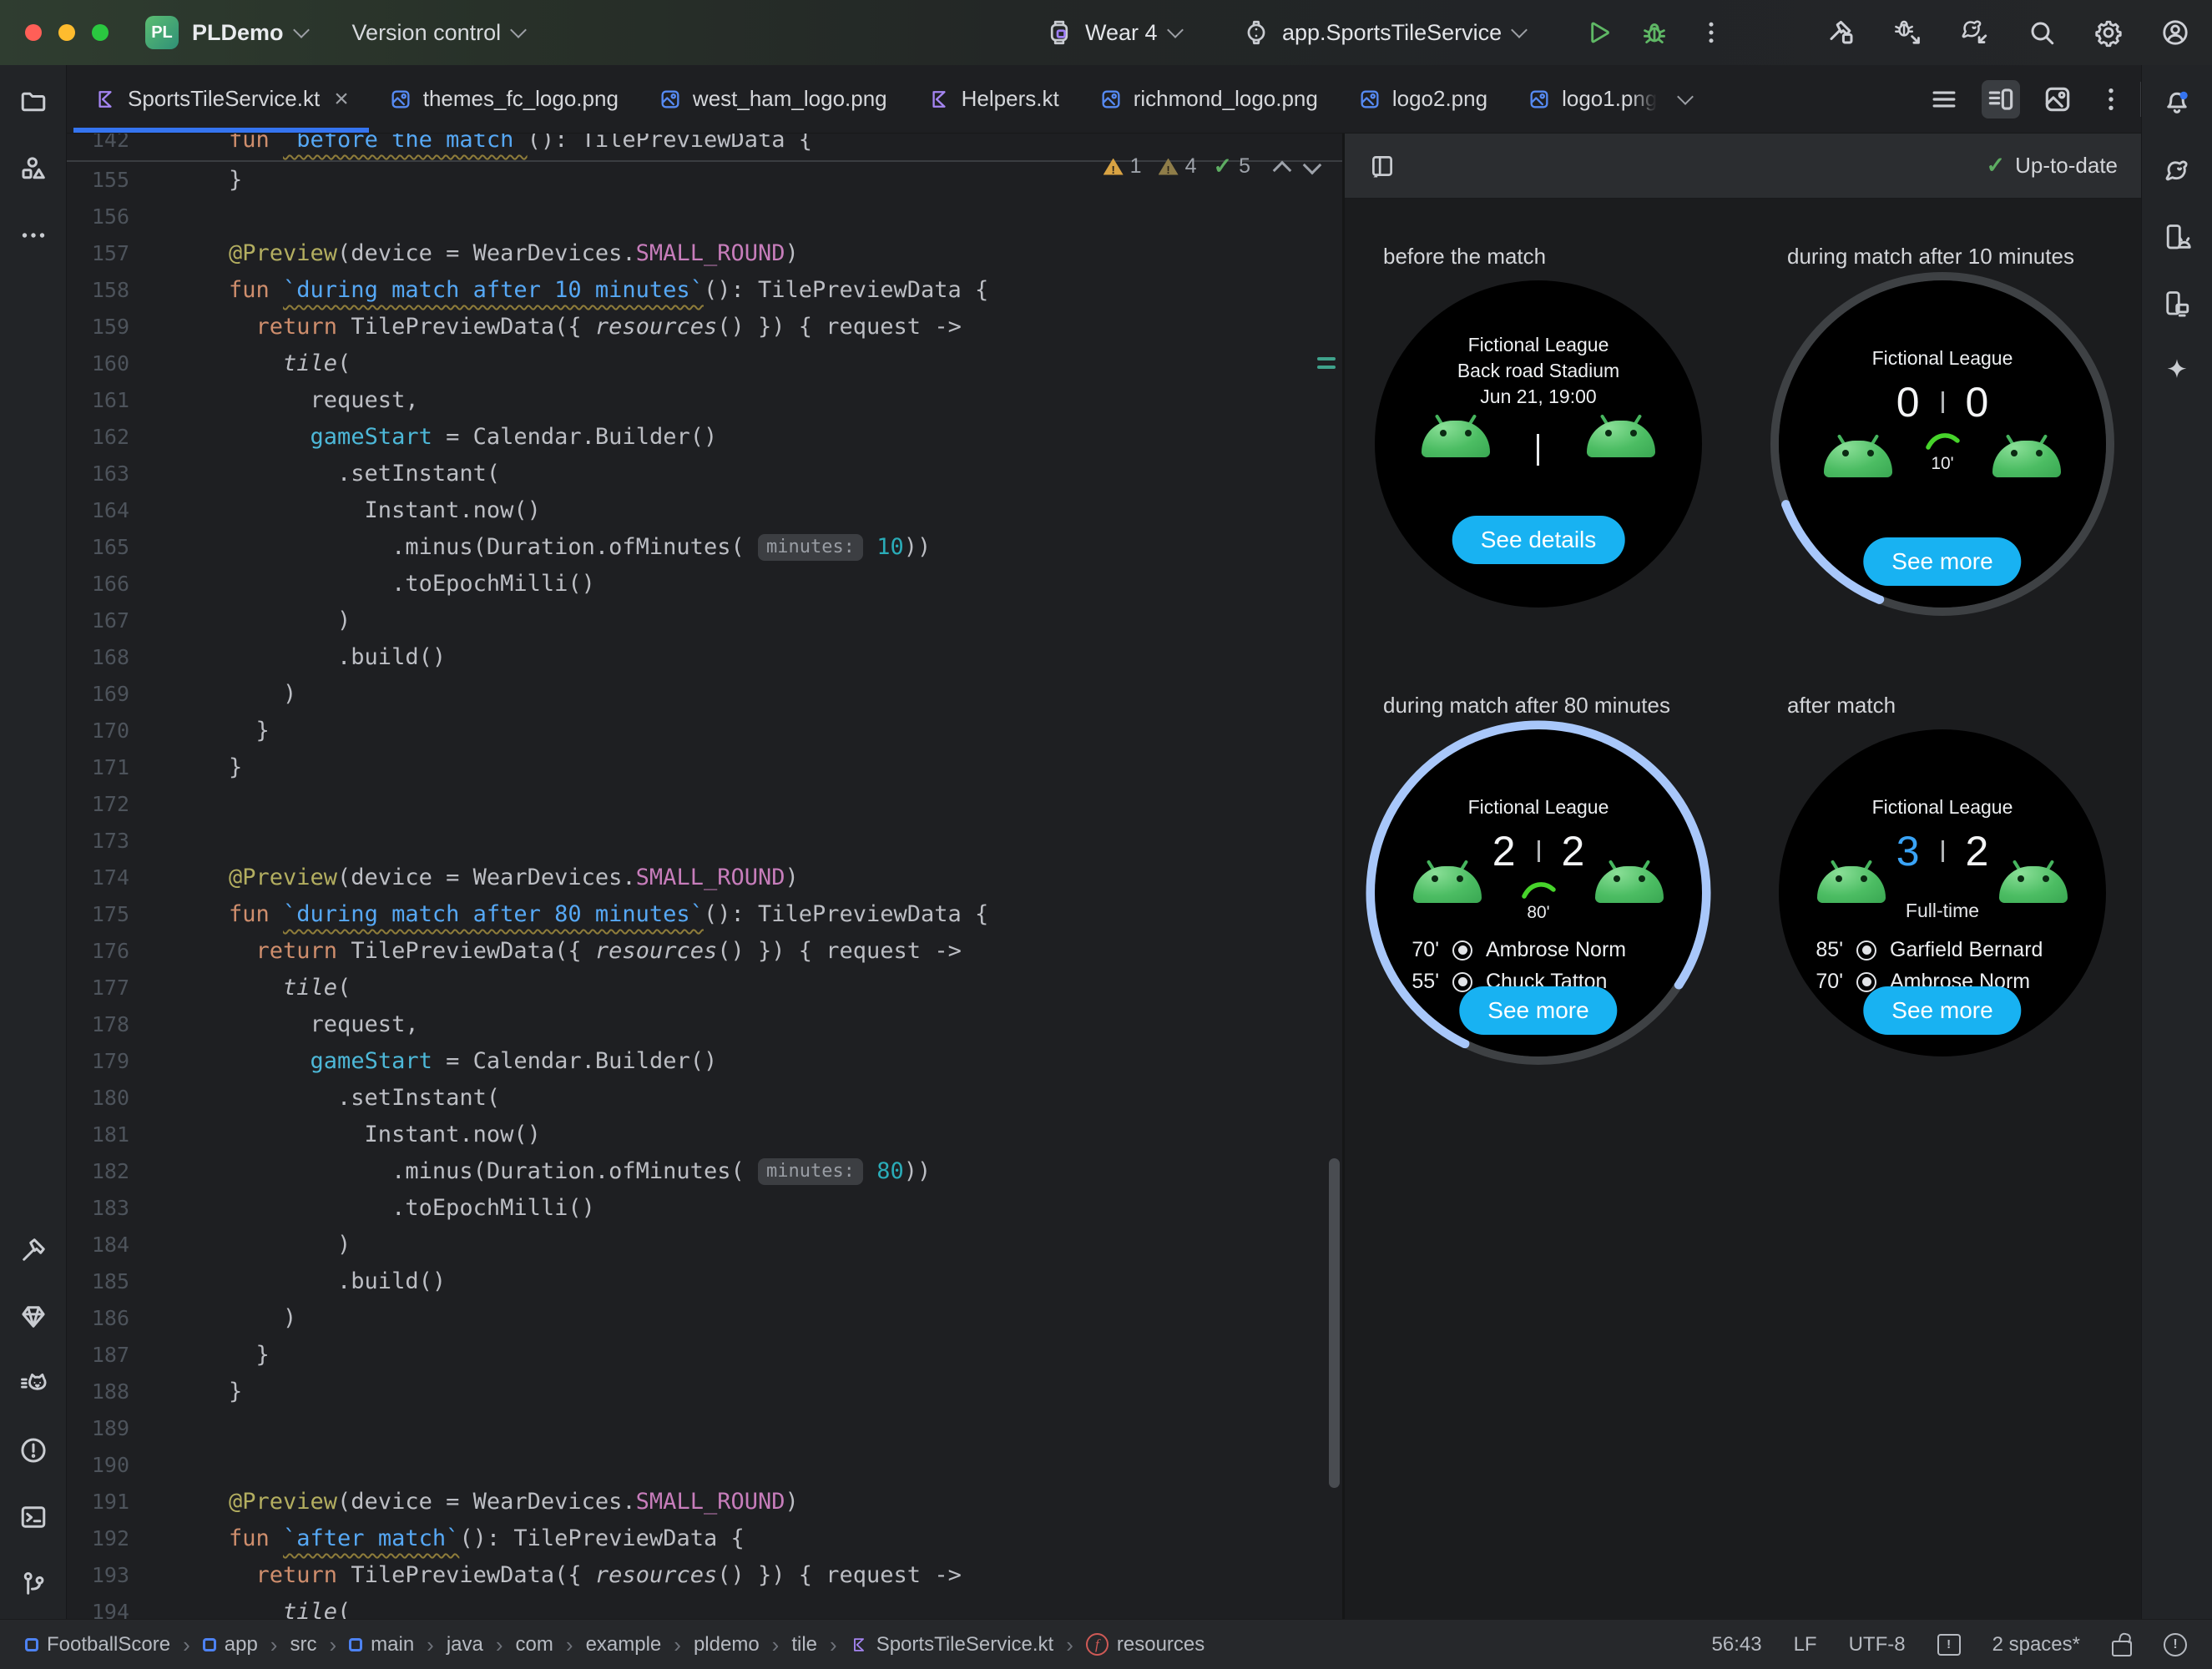 The height and width of the screenshot is (1669, 2212). What do you see at coordinates (381, 1645) in the screenshot?
I see `breadcrumb-item-main: main` at bounding box center [381, 1645].